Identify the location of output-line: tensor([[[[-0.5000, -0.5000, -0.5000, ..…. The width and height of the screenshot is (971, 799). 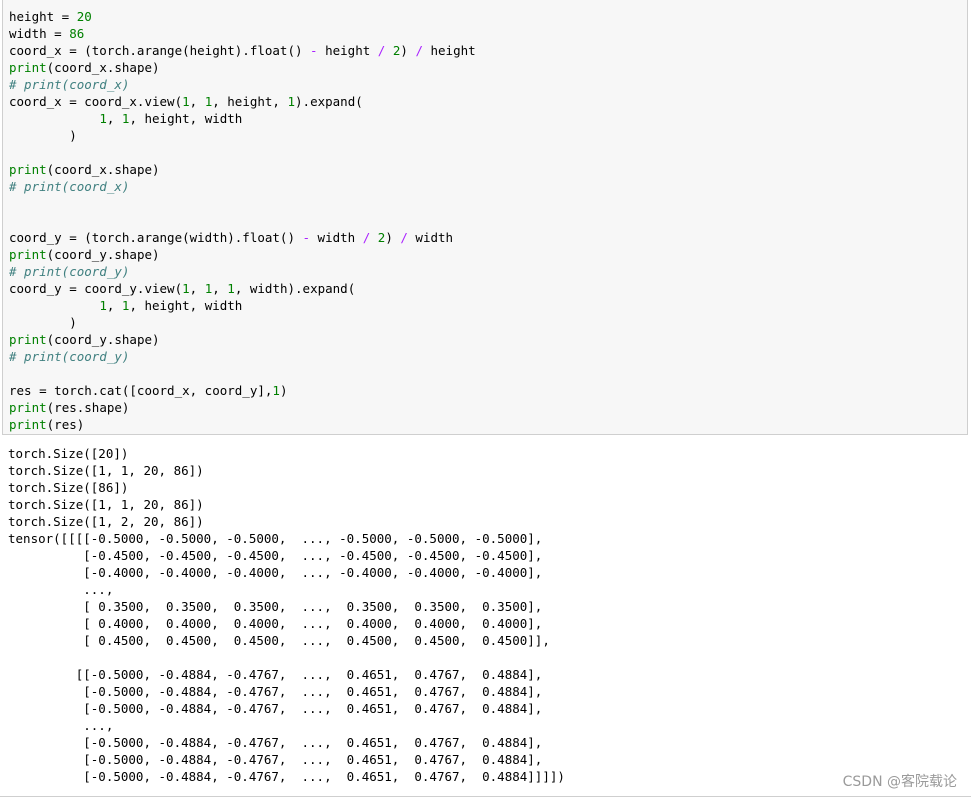
(275, 538).